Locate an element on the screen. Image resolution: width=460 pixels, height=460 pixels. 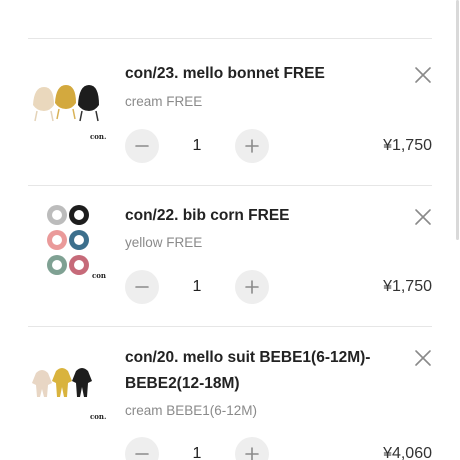
item-variant: cream BEBE1(6-12M) is located at coordinates (191, 410).